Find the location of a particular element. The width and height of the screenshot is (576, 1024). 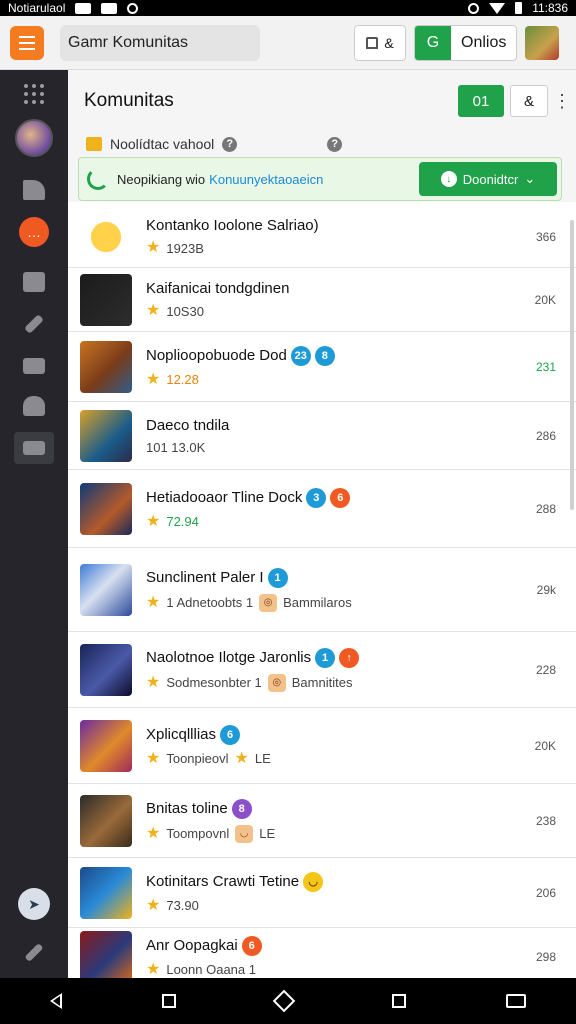

item-count: 366 is located at coordinates (545, 236).